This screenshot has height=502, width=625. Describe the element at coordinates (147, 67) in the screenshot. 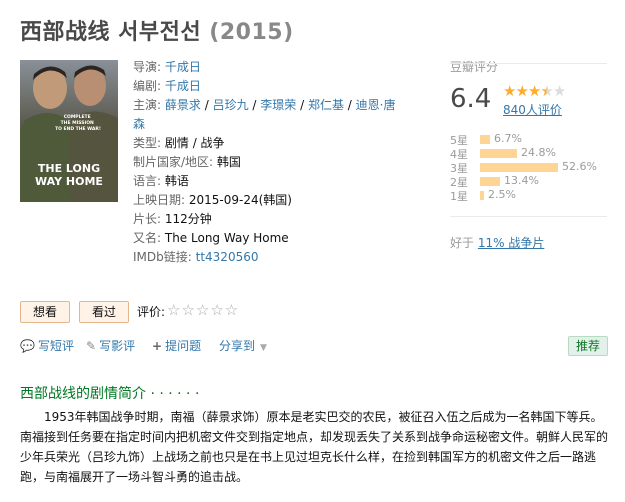

I see `director-label: 导演:` at that location.